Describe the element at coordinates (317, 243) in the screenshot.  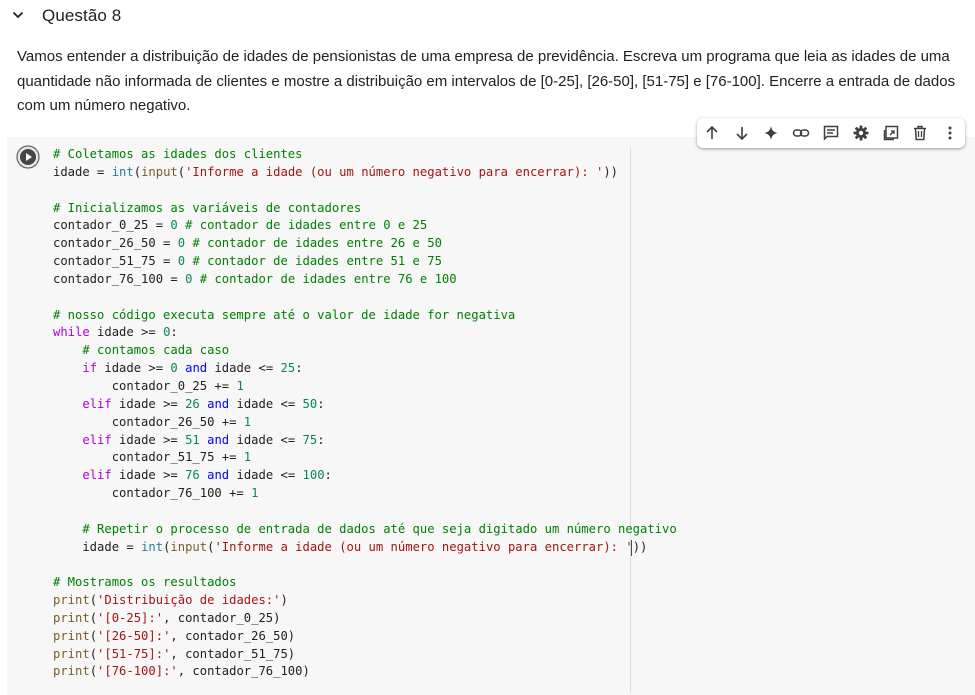
I see `code-token: # contador de idades entre 26 e 50` at that location.